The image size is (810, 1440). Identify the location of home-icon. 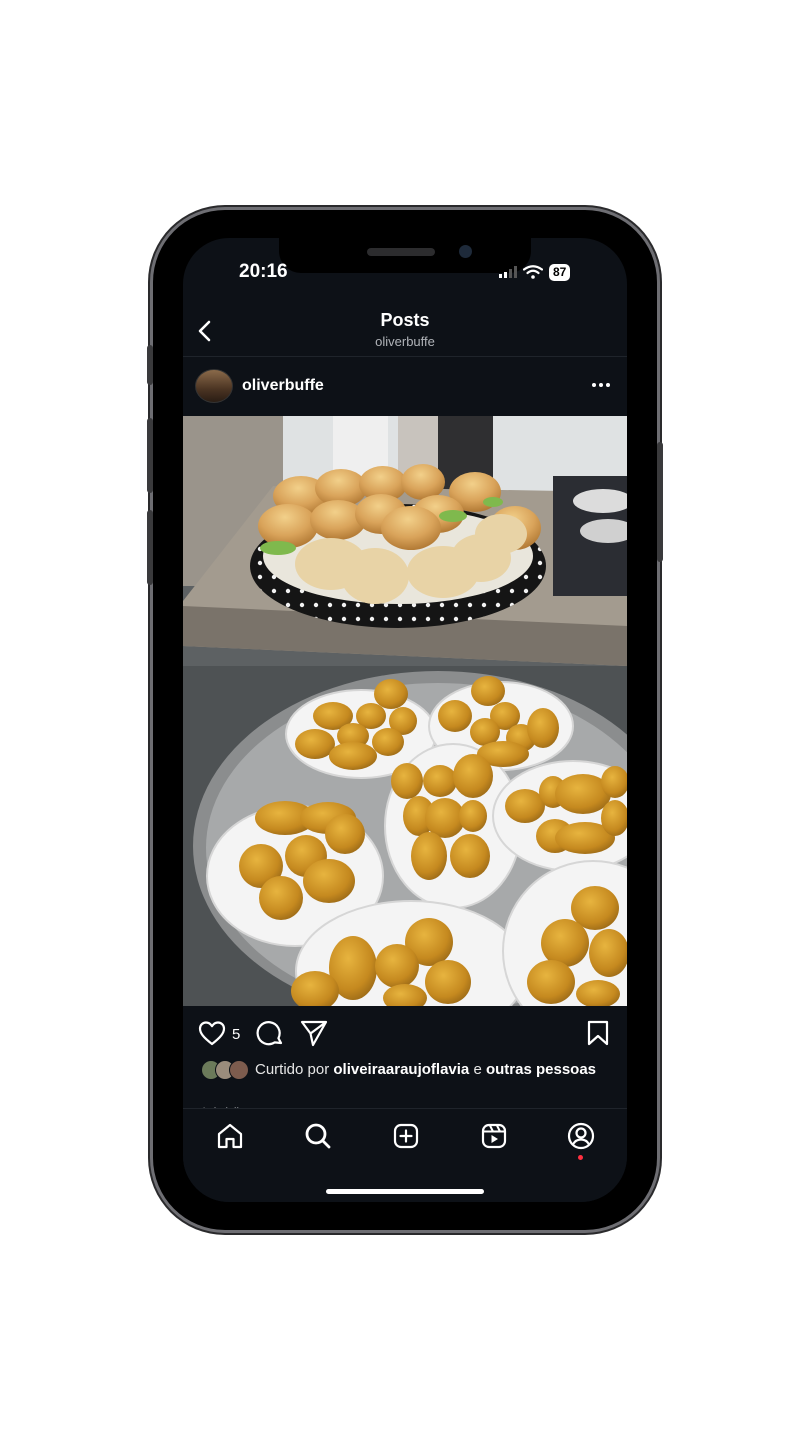
(230, 1136).